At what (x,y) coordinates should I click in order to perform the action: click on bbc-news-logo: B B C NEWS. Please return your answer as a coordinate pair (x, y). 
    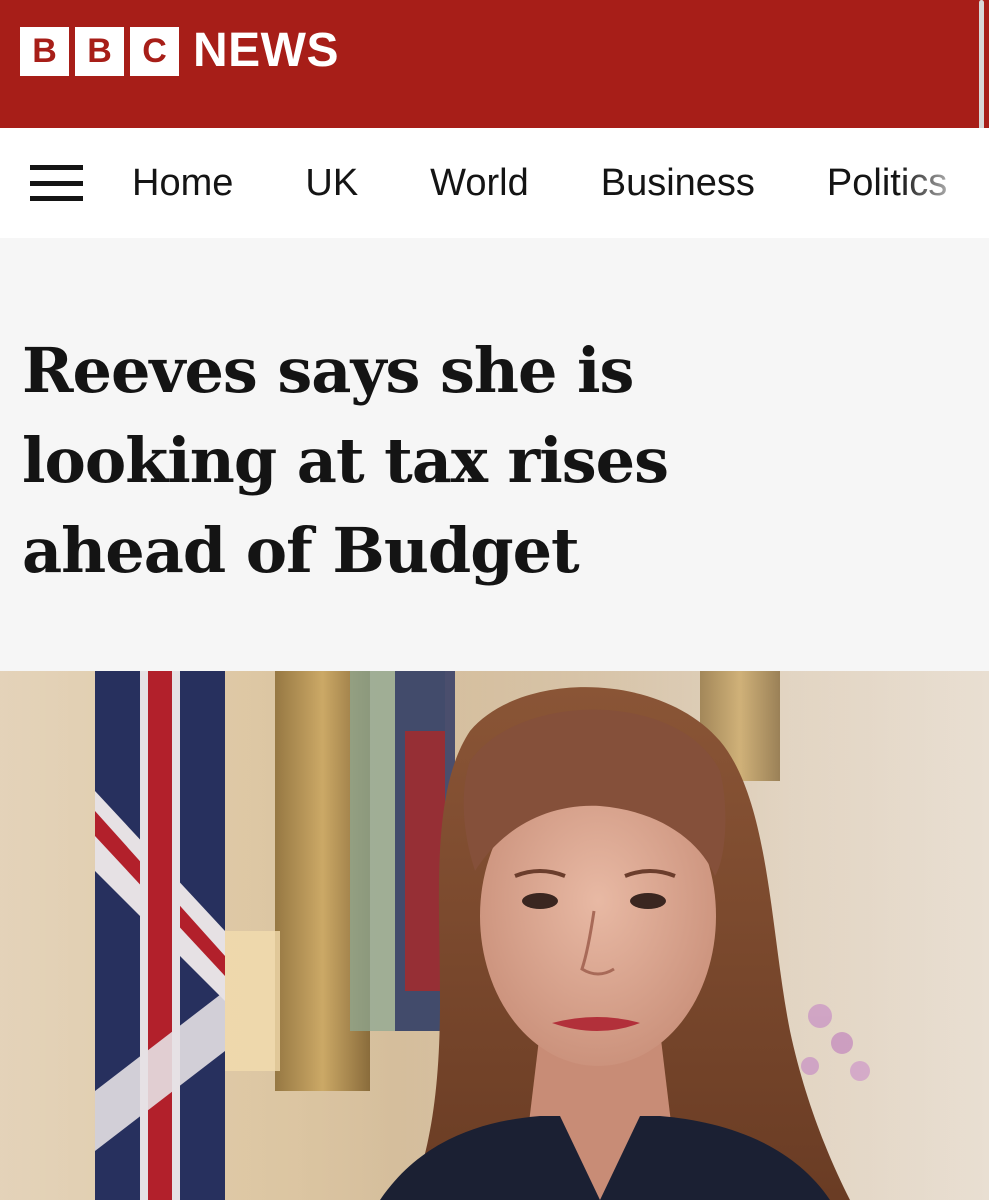
    Looking at the image, I should click on (179, 51).